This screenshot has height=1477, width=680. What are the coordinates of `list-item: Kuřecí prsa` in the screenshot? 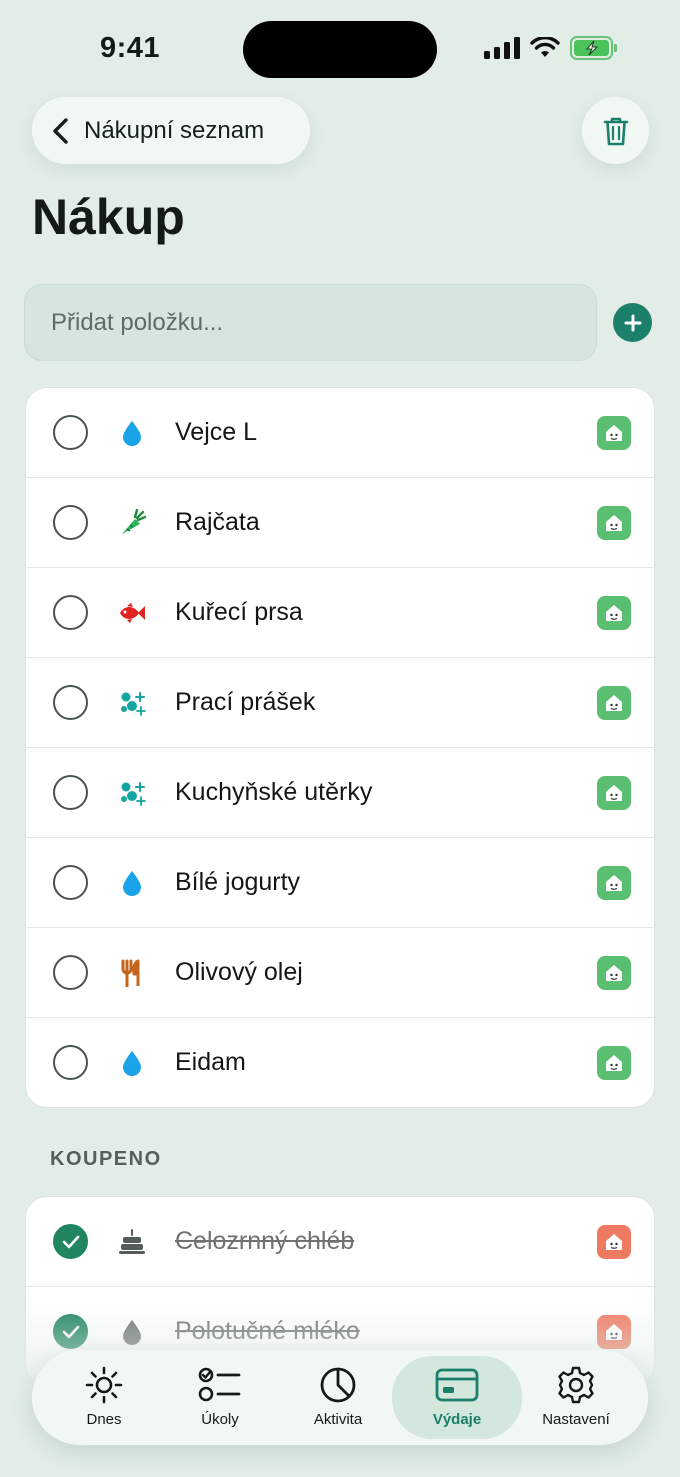 It's located at (340, 613).